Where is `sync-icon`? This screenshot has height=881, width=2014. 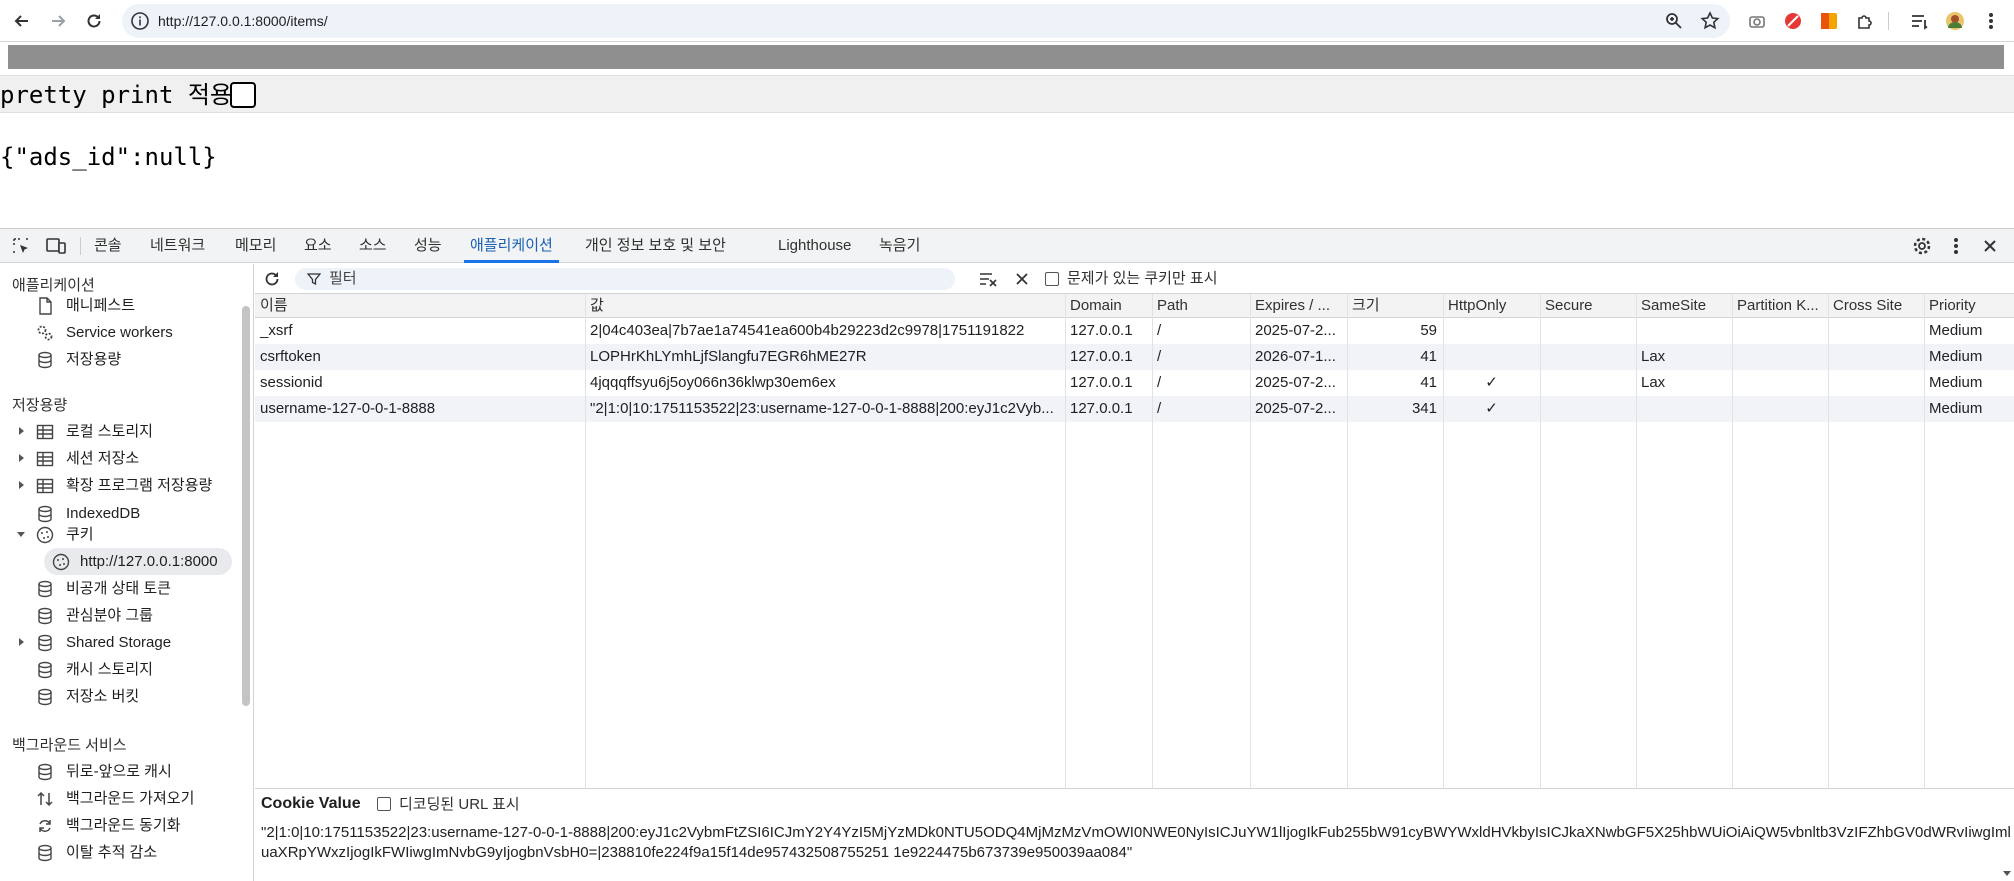 sync-icon is located at coordinates (45, 826).